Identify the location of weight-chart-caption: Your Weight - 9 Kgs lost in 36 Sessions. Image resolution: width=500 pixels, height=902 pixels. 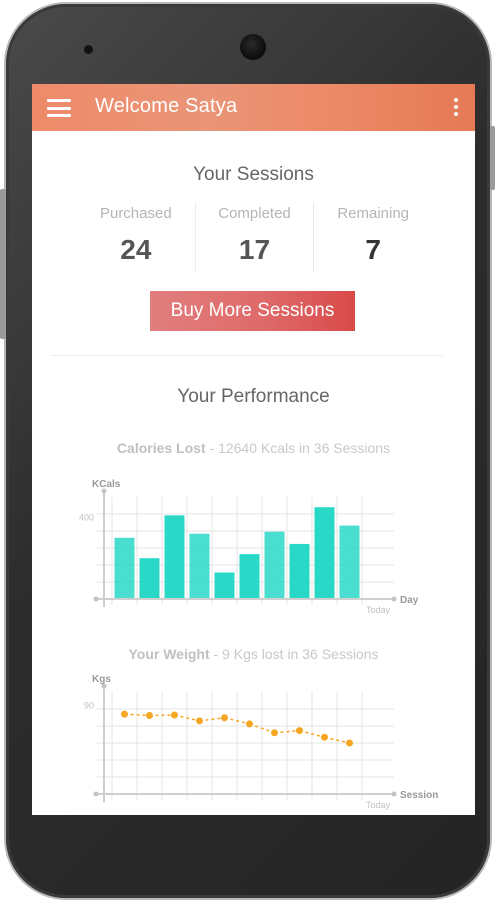
(253, 654).